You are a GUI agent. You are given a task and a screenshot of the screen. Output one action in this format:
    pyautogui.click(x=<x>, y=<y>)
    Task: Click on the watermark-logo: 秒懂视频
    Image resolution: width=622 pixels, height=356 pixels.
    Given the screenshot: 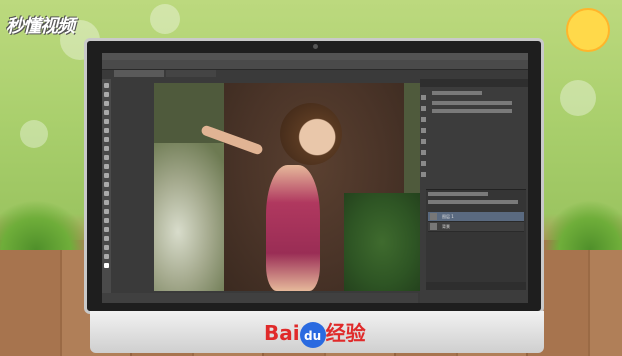 What is the action you would take?
    pyautogui.click(x=40, y=26)
    